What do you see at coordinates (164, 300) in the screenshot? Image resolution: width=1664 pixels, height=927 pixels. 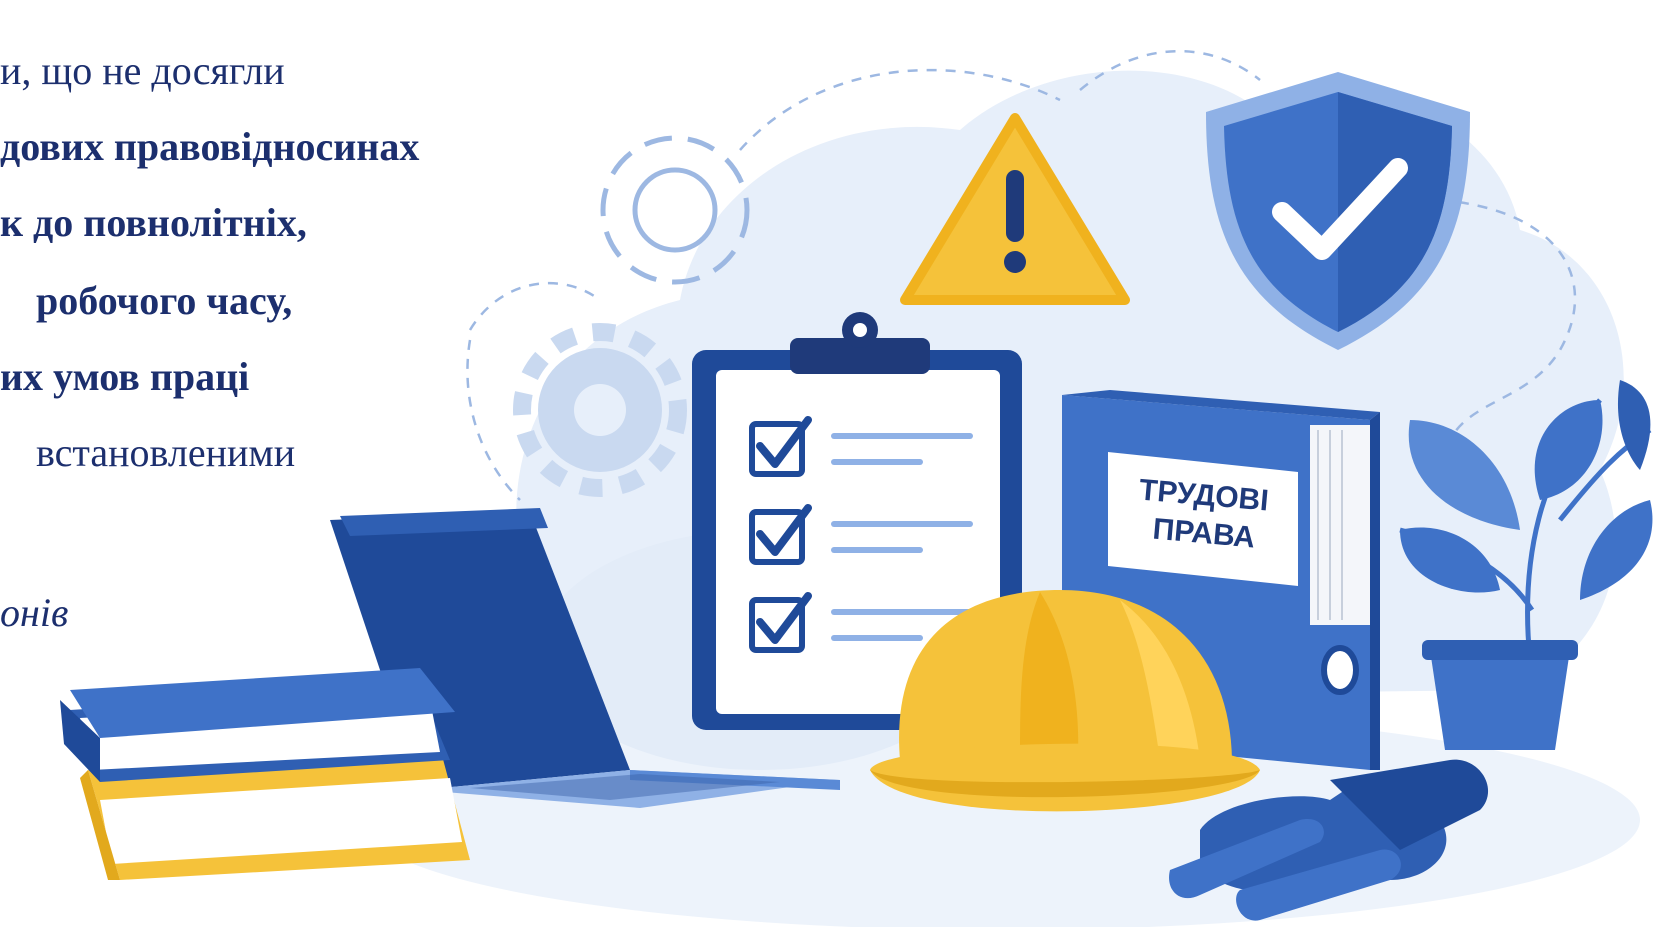 I see `text-line: робочого часу,` at bounding box center [164, 300].